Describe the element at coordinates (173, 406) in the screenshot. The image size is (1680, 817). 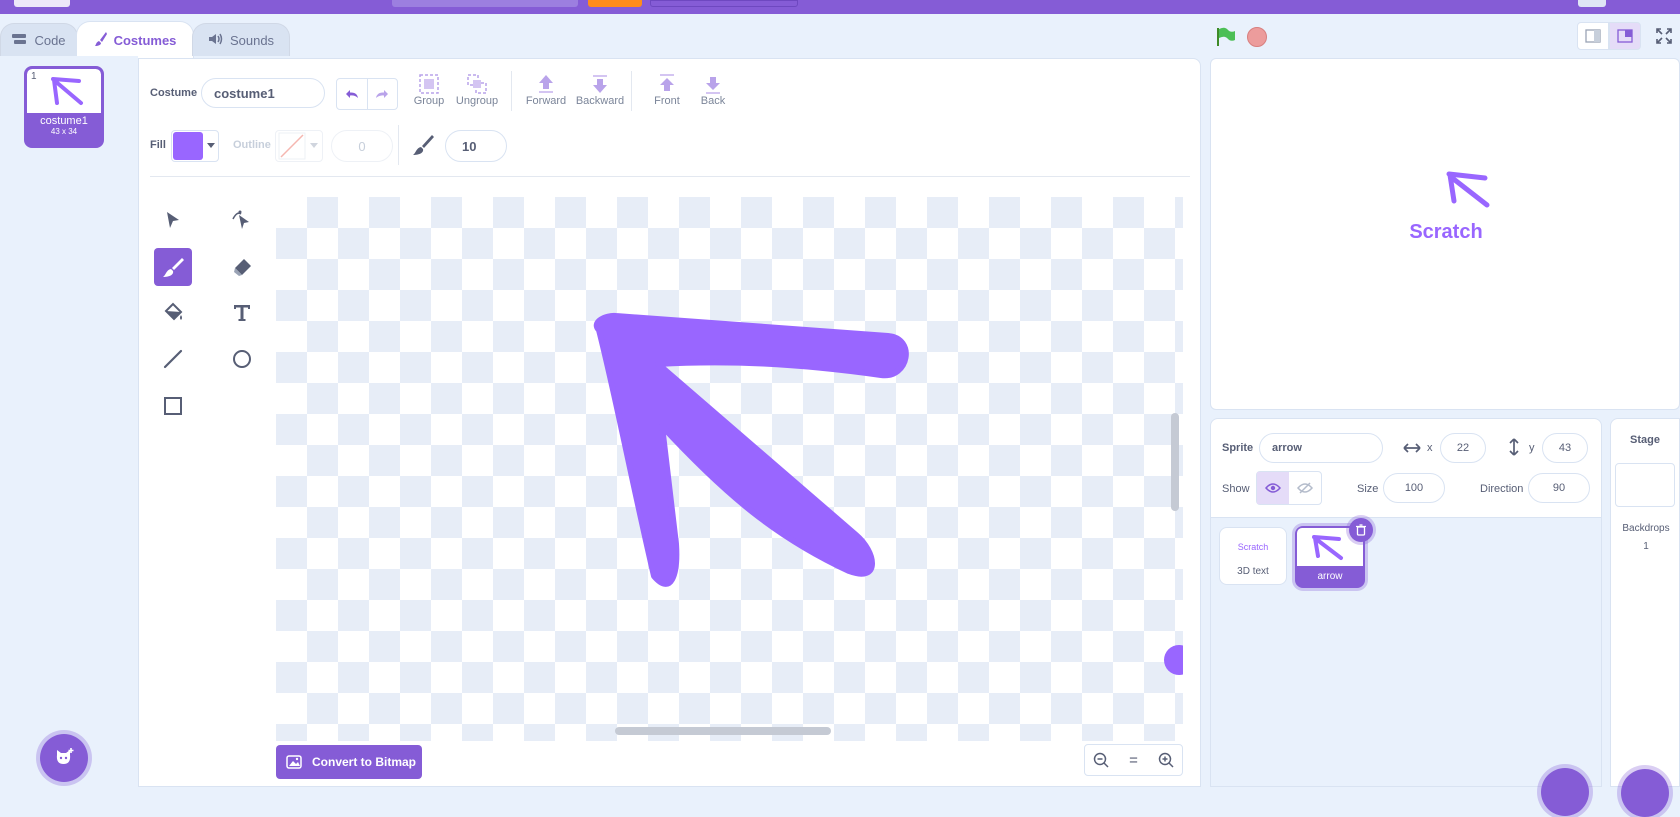
I see `rectangle-tool` at that location.